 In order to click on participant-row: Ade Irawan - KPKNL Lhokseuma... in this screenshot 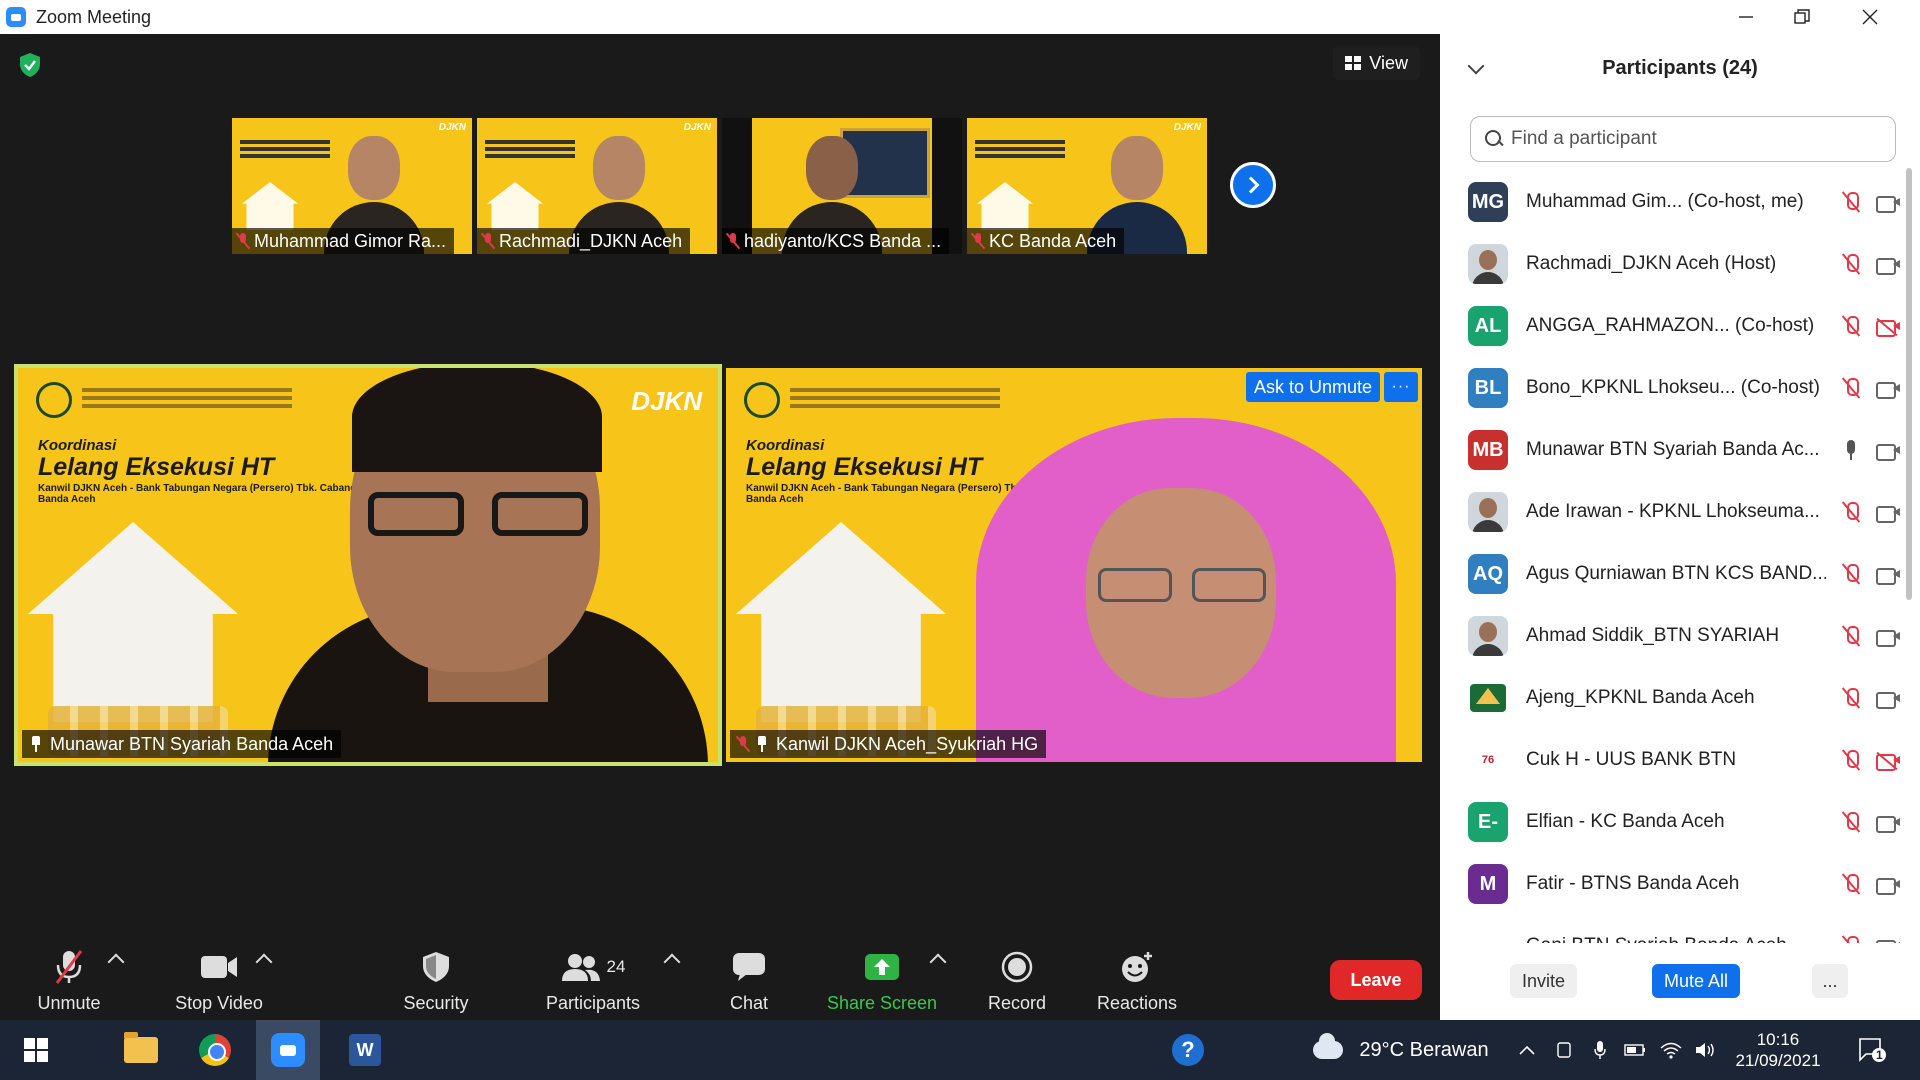, I will do `click(1670, 512)`.